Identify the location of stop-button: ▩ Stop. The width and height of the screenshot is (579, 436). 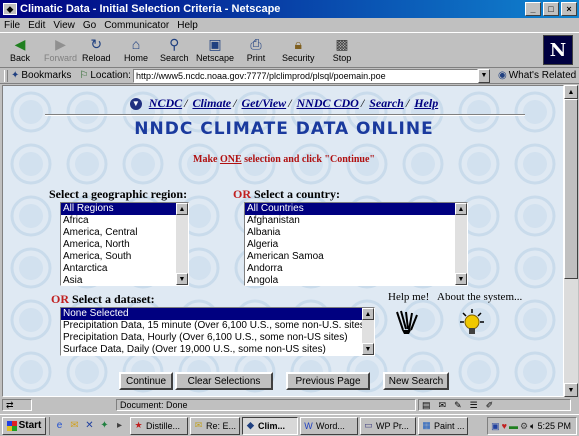
(342, 51).